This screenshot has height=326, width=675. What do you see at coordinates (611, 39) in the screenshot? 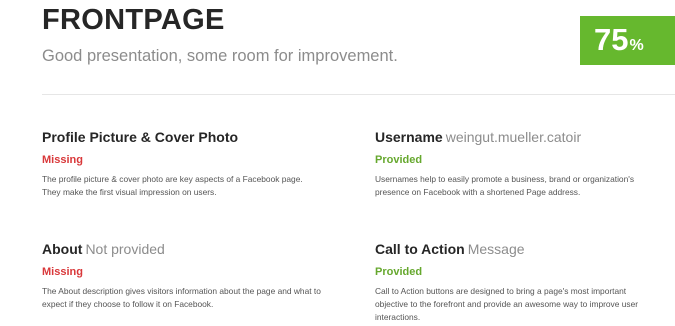
I see `score-value: 75` at bounding box center [611, 39].